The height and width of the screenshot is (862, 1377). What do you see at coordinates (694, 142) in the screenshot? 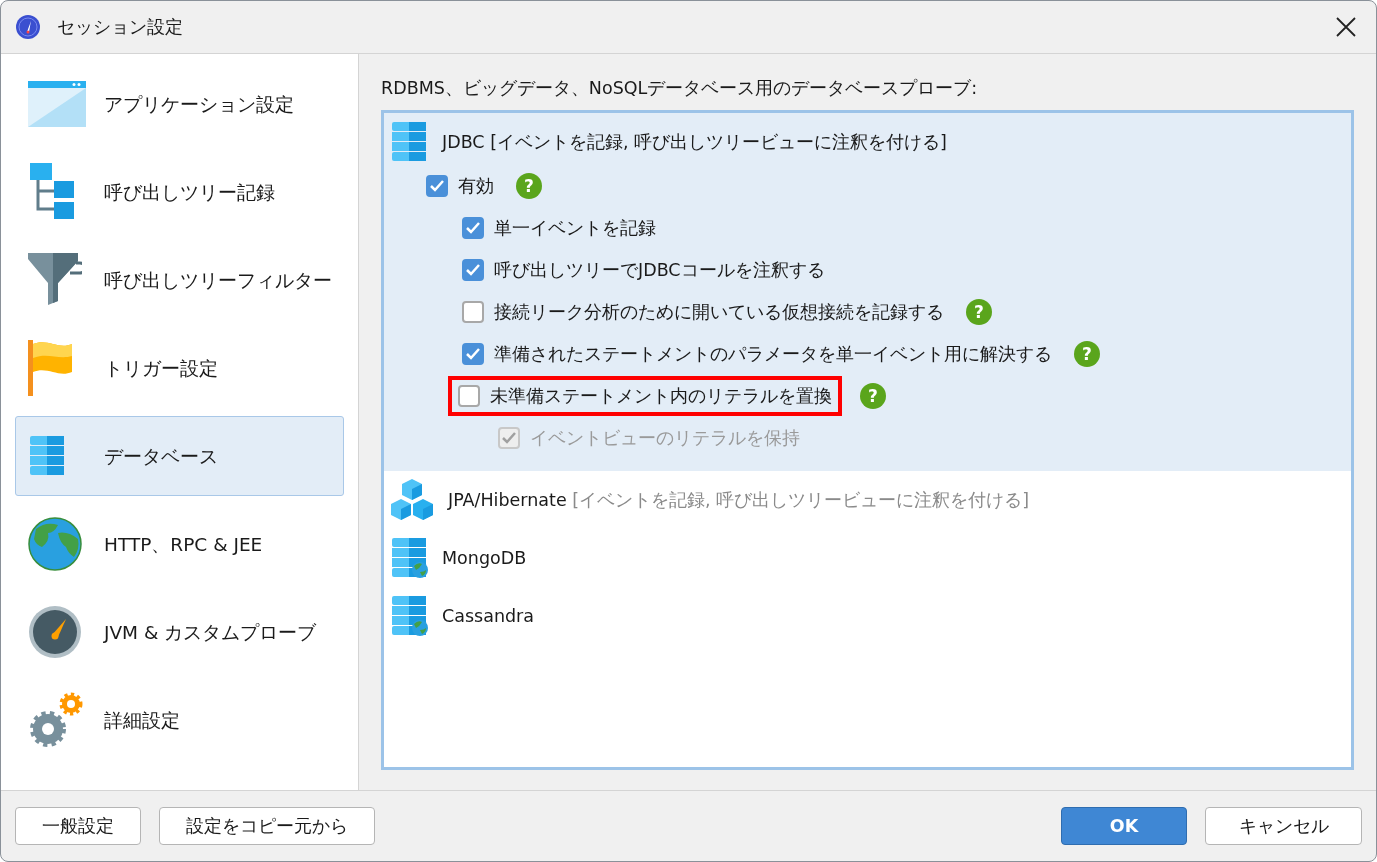
I see `probe-name: JDBC [イベントを記録, 呼び出しツリービューに注釈を付ける]` at bounding box center [694, 142].